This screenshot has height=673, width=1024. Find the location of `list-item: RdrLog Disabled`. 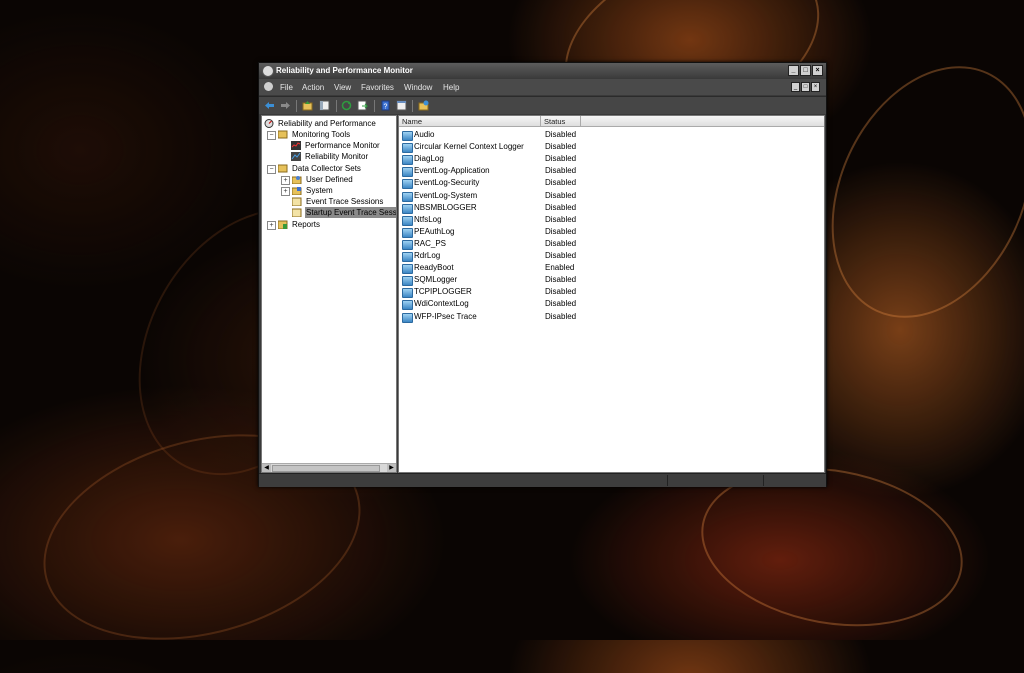

list-item: RdrLog Disabled is located at coordinates (611, 256).